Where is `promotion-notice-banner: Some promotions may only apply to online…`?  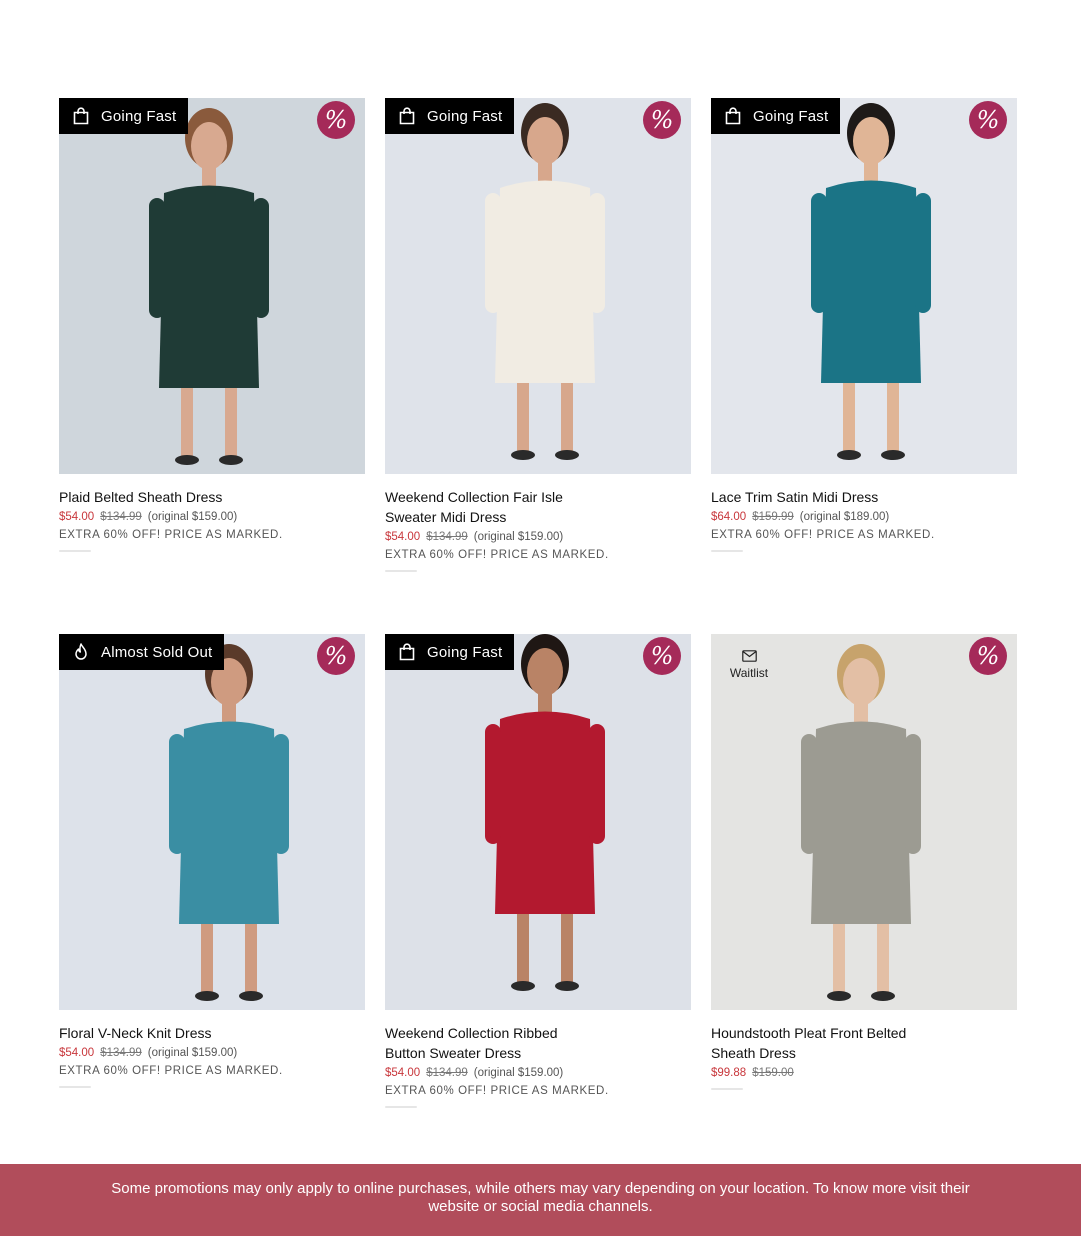 promotion-notice-banner: Some promotions may only apply to online… is located at coordinates (540, 1200).